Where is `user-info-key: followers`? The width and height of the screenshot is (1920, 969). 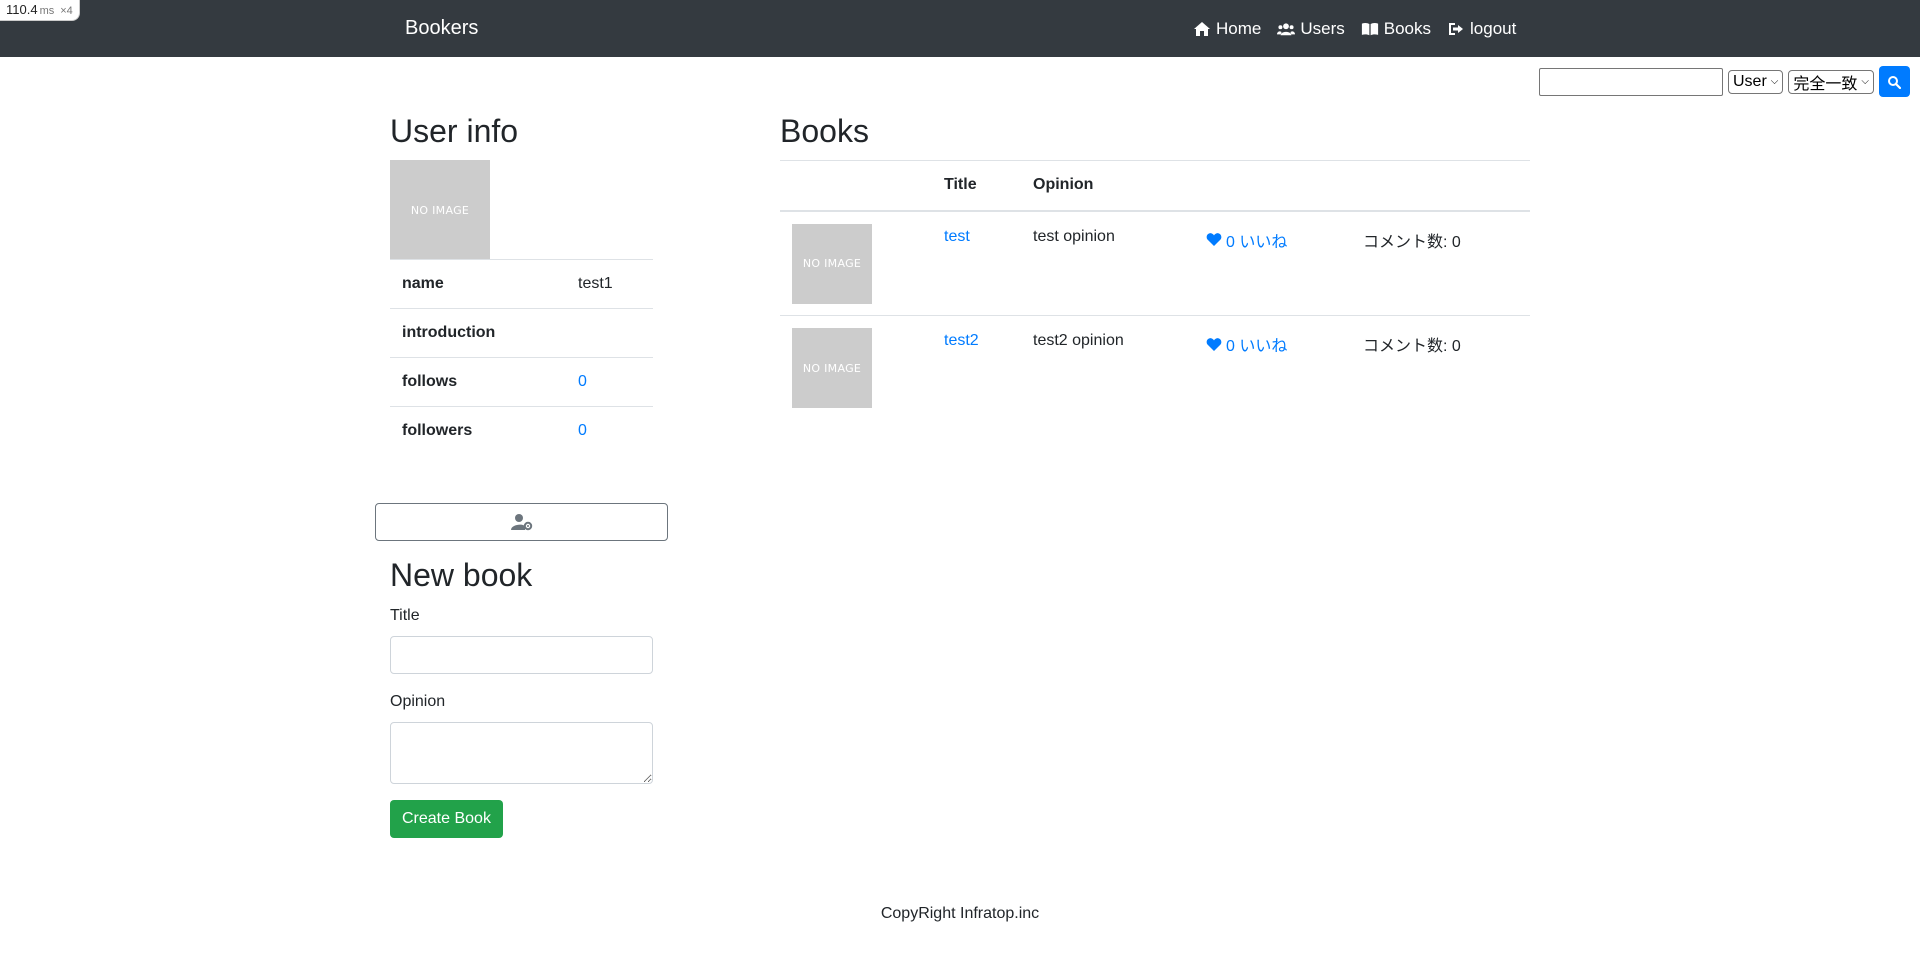
user-info-key: followers is located at coordinates (437, 431).